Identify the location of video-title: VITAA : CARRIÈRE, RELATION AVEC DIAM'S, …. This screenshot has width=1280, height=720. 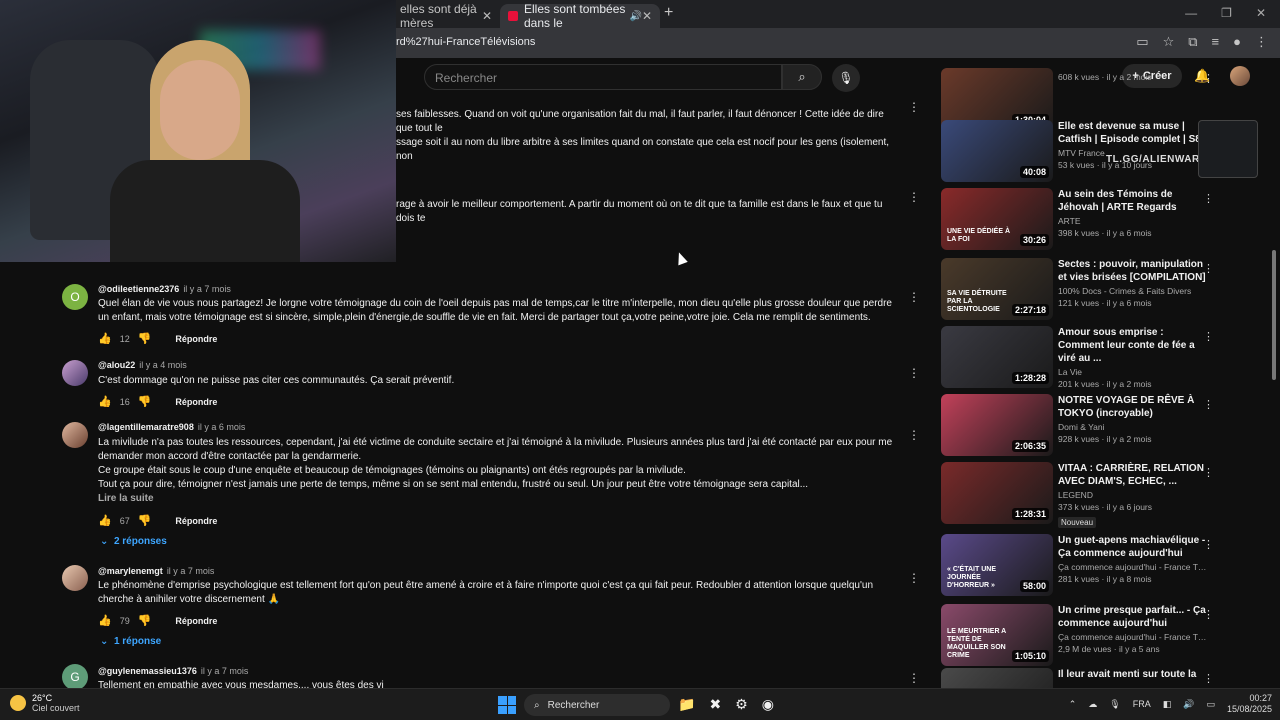
(1133, 475).